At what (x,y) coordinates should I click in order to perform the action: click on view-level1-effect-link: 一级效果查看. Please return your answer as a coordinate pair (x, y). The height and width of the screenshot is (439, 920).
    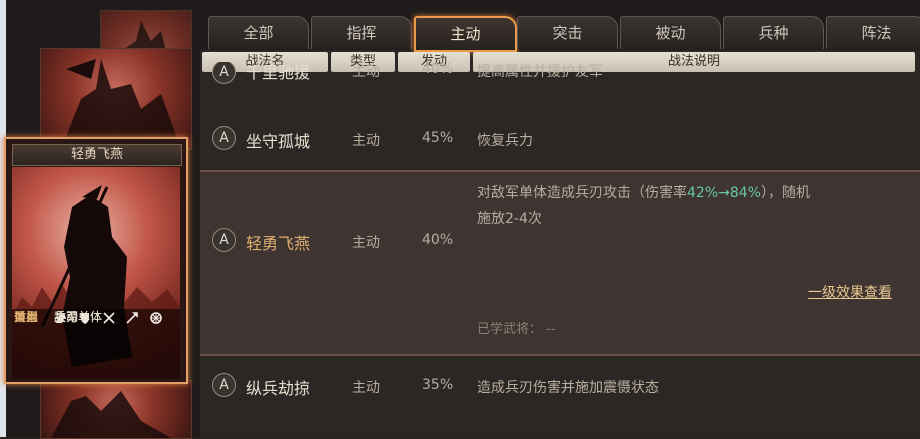
    Looking at the image, I should click on (850, 292).